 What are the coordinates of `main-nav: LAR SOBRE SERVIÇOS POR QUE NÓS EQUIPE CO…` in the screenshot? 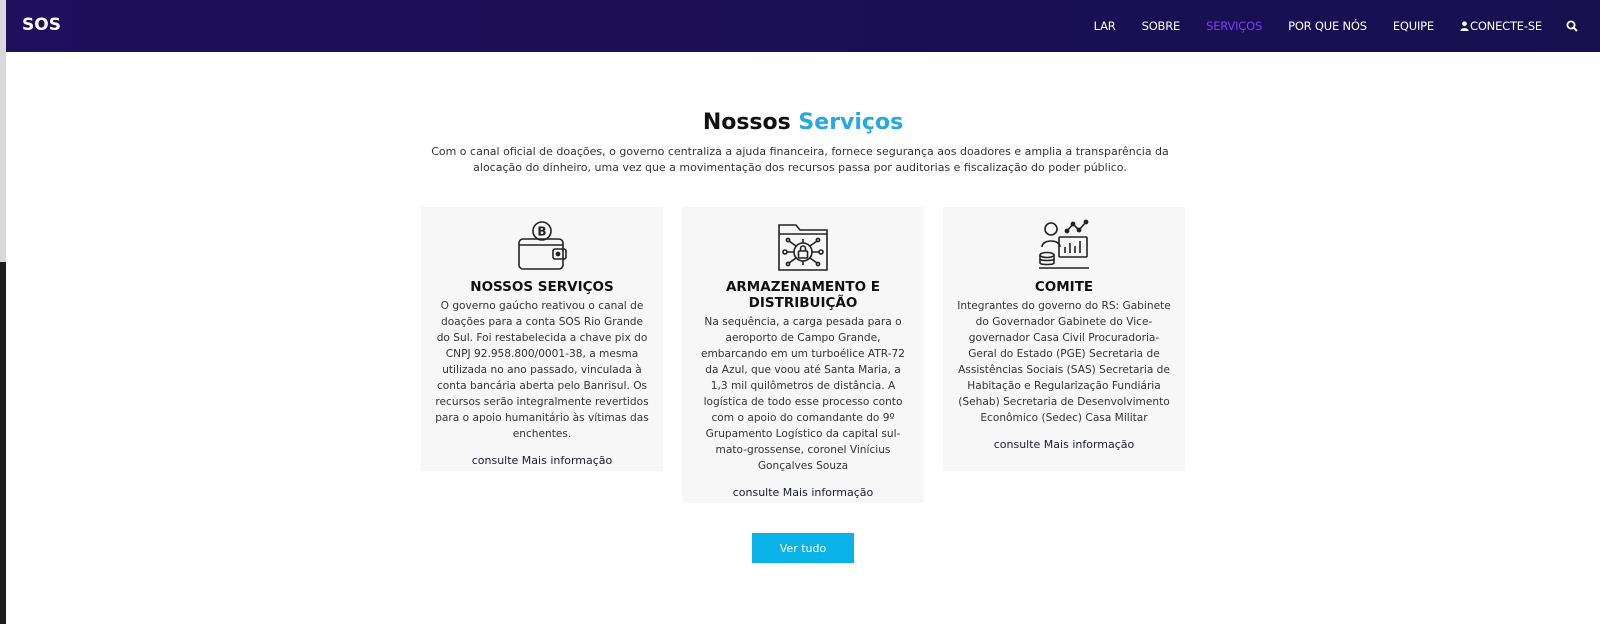 It's located at (1323, 26).